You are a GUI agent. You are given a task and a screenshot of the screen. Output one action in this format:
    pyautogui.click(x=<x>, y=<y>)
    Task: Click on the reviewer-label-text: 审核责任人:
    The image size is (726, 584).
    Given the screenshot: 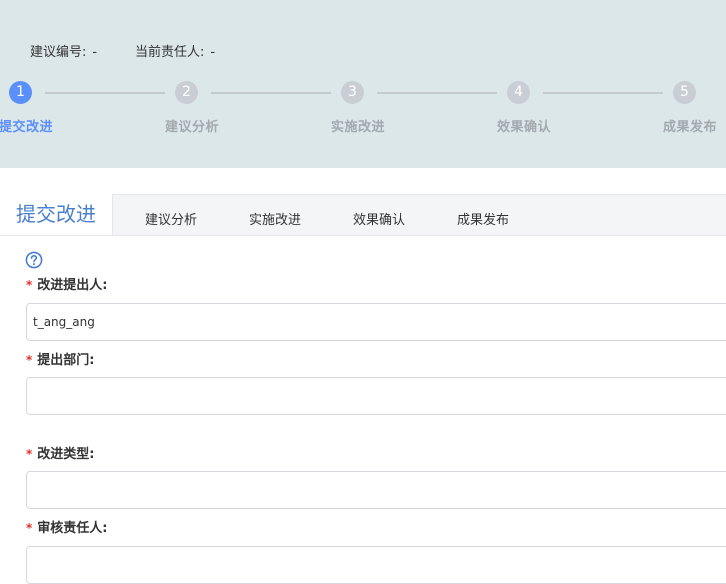 What is the action you would take?
    pyautogui.click(x=72, y=528)
    